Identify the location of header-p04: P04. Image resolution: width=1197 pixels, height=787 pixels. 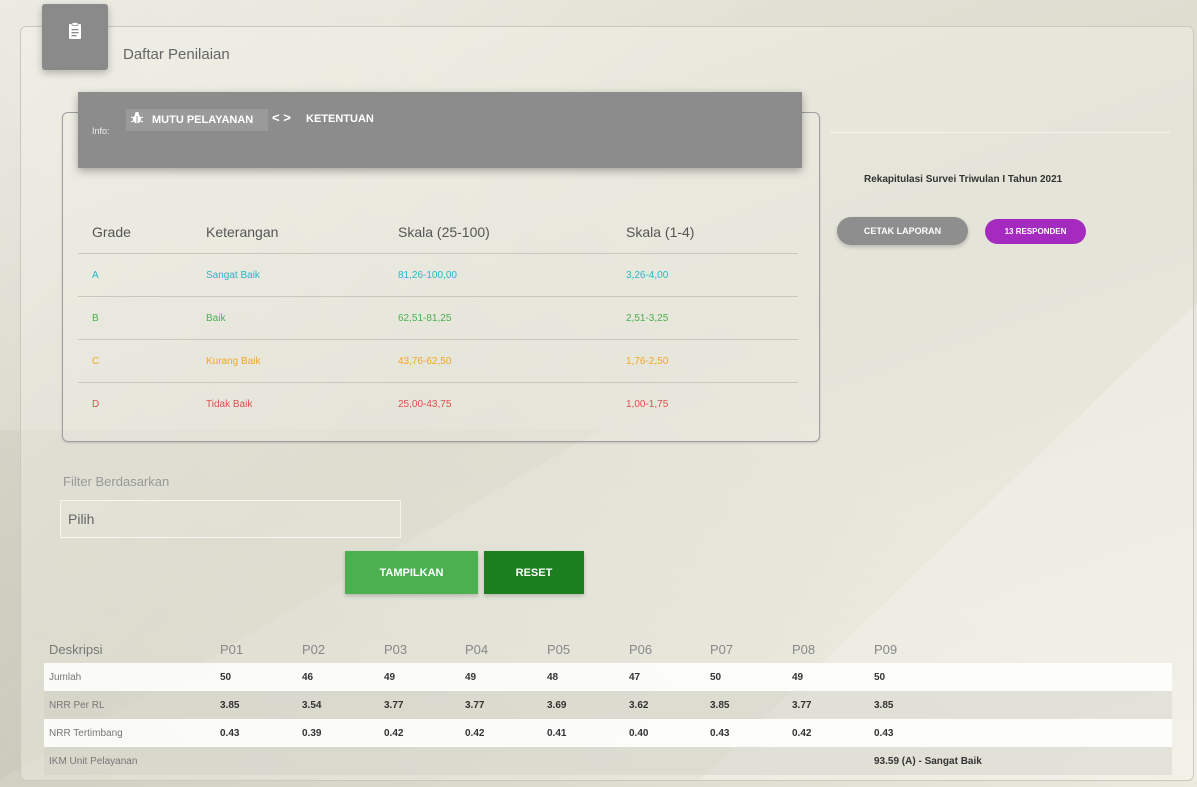
(477, 649).